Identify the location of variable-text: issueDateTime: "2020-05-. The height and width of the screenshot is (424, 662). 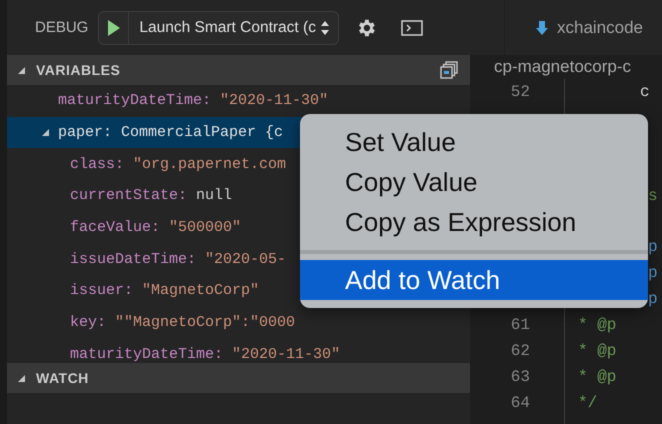
(178, 259).